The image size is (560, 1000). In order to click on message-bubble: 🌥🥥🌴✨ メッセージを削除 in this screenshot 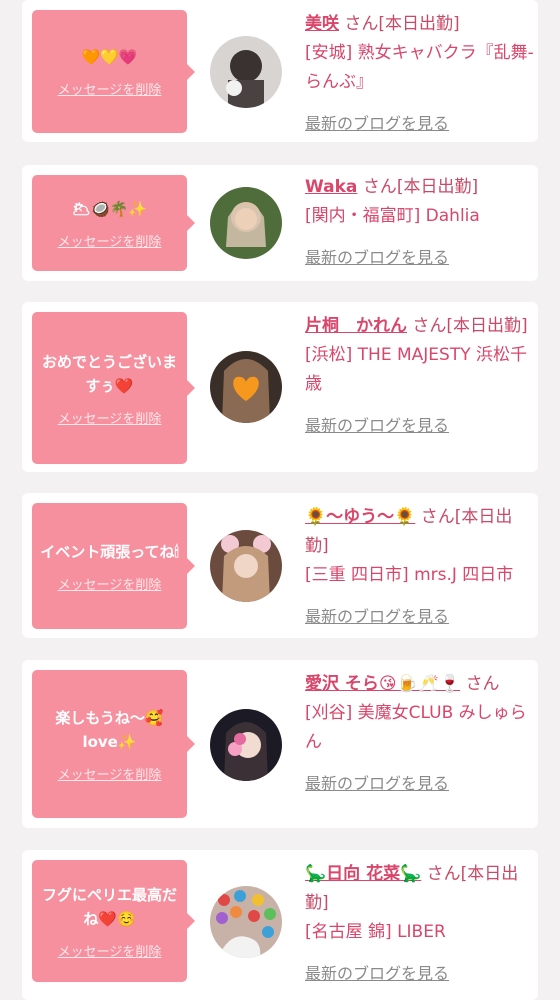, I will do `click(113, 223)`.